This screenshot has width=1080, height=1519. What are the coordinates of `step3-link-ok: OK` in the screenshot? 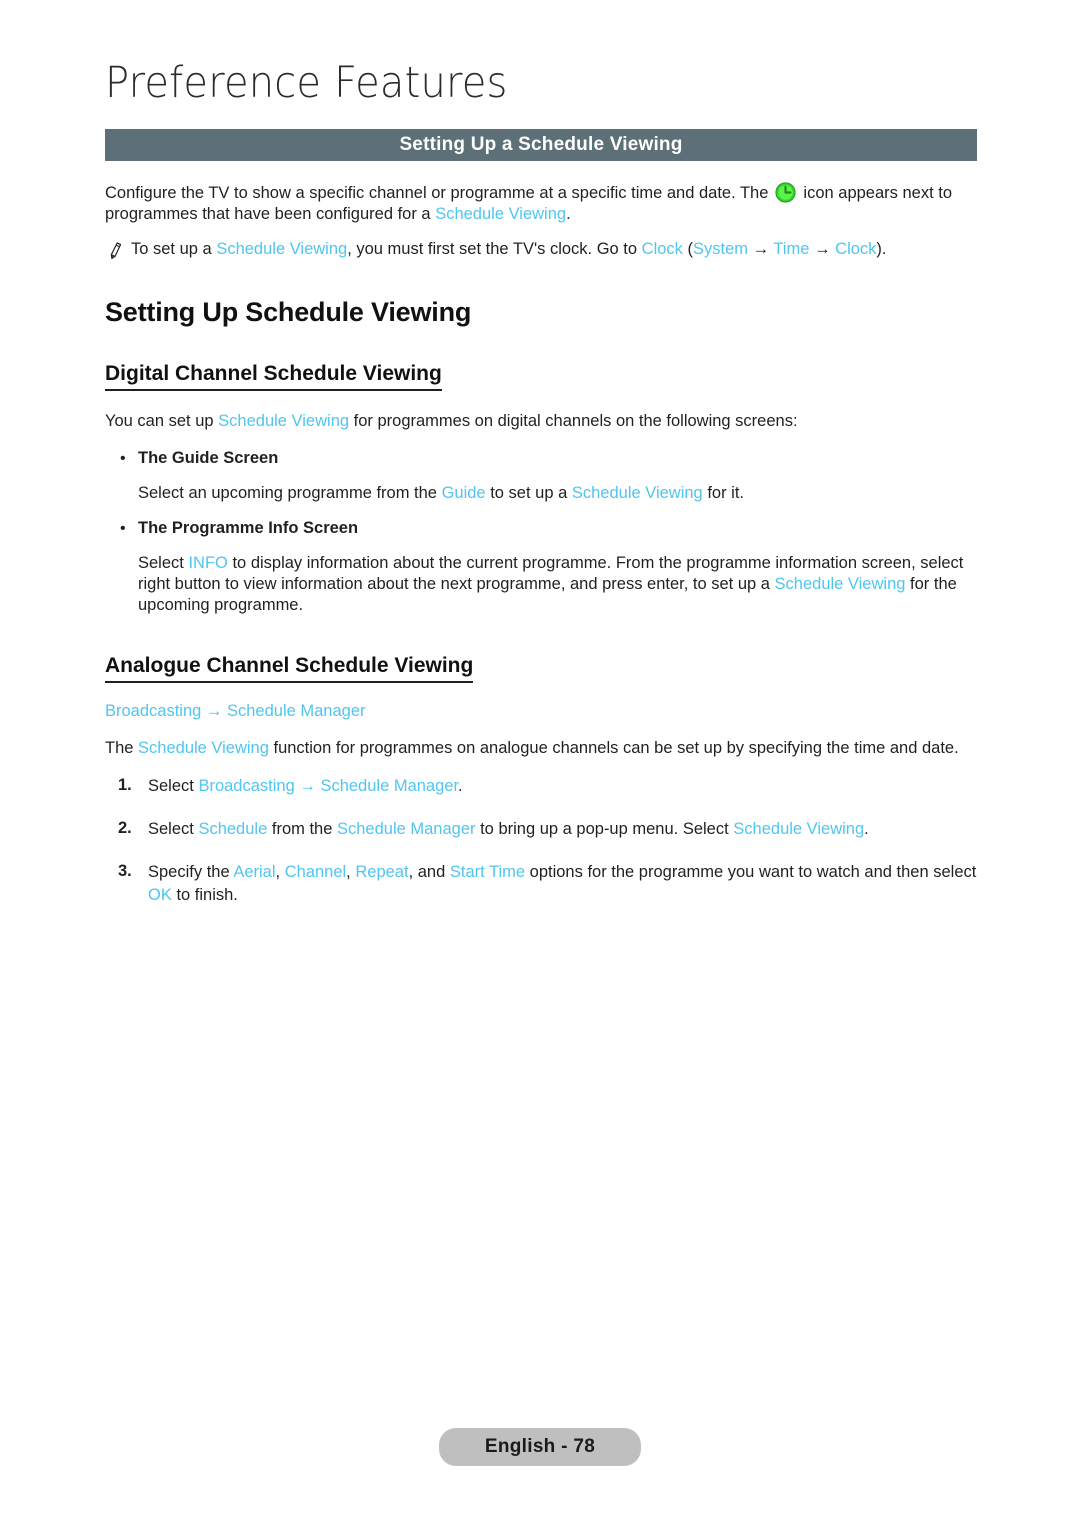 It's located at (160, 895).